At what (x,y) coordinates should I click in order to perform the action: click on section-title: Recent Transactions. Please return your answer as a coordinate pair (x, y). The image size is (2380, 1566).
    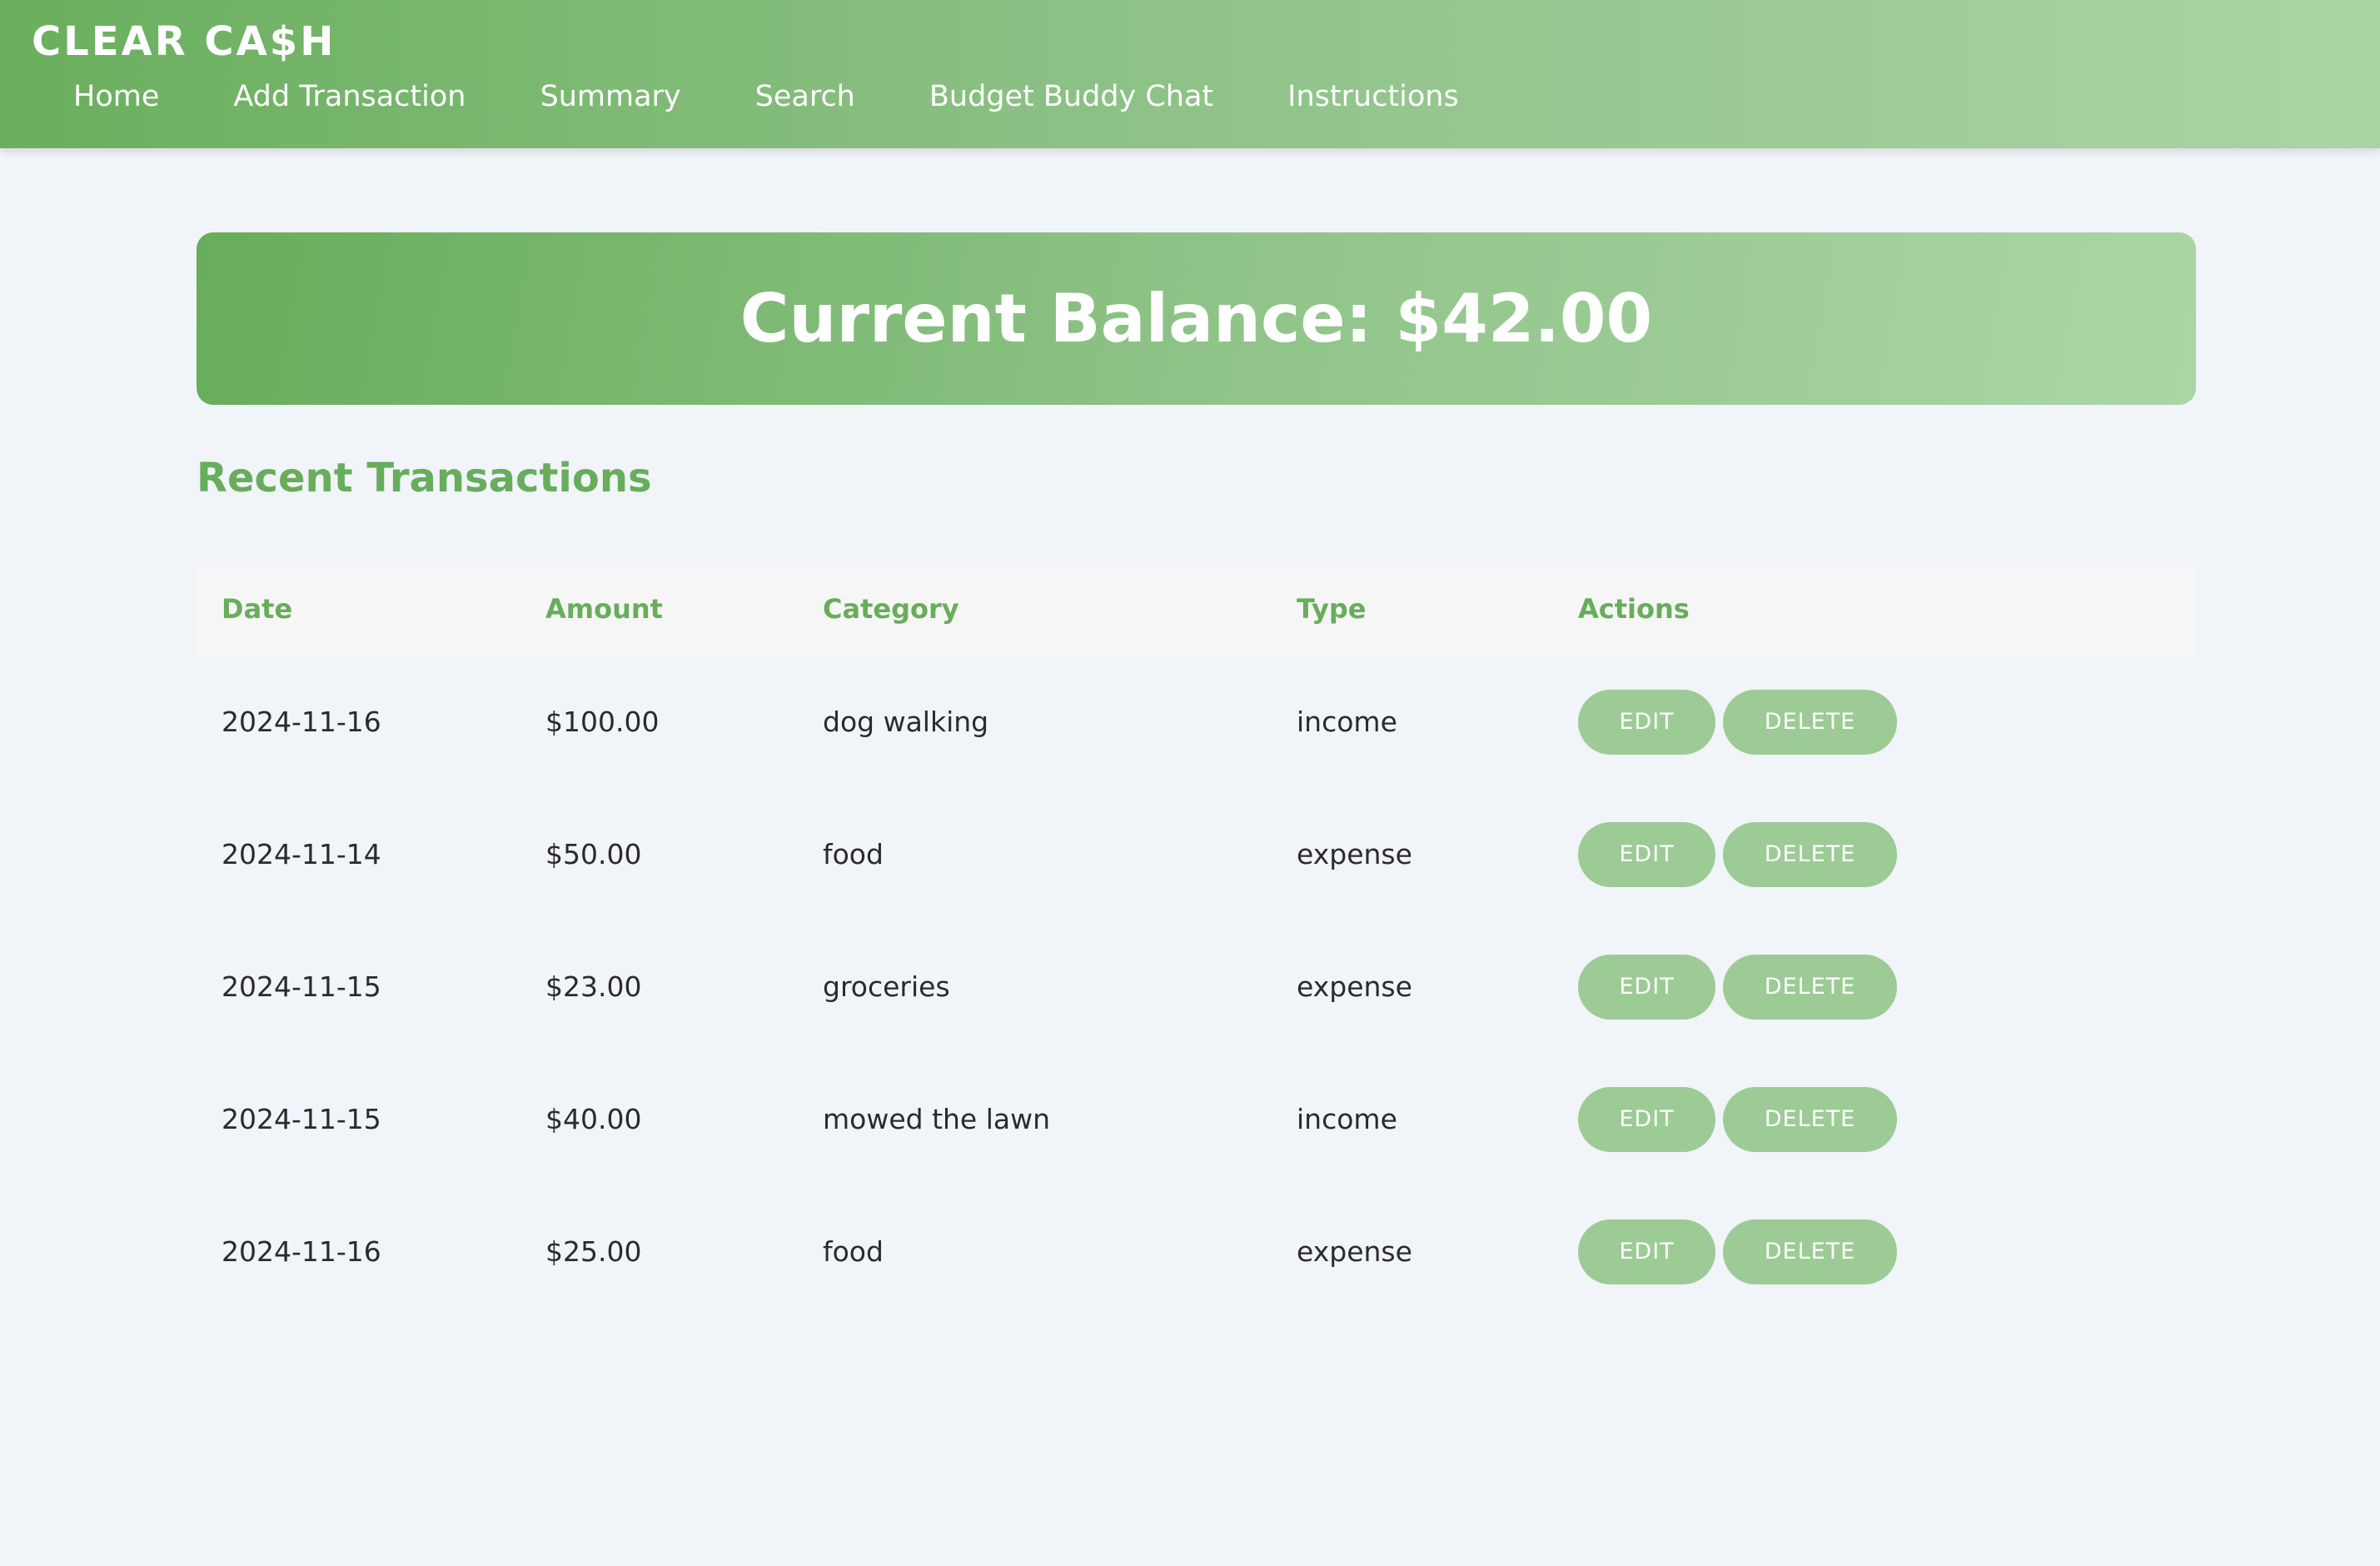
    Looking at the image, I should click on (424, 478).